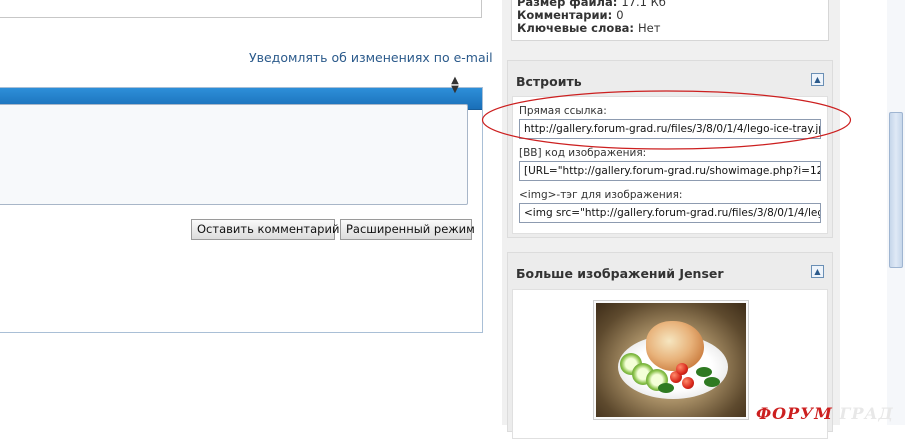 This screenshot has height=439, width=905. Describe the element at coordinates (643, 4) in the screenshot. I see `file-size-value: 17.1 Кб` at that location.